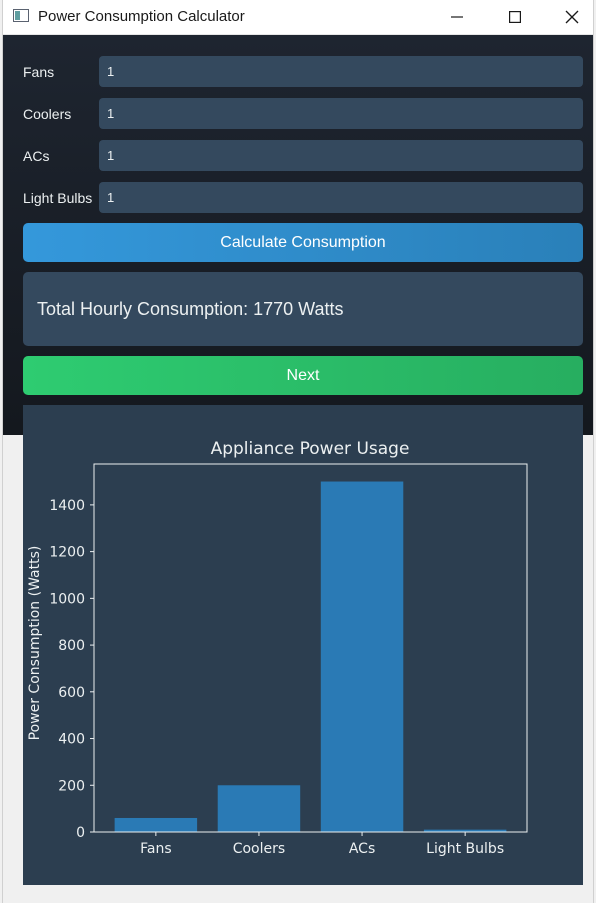  I want to click on y-tick-label: 1400, so click(67, 506).